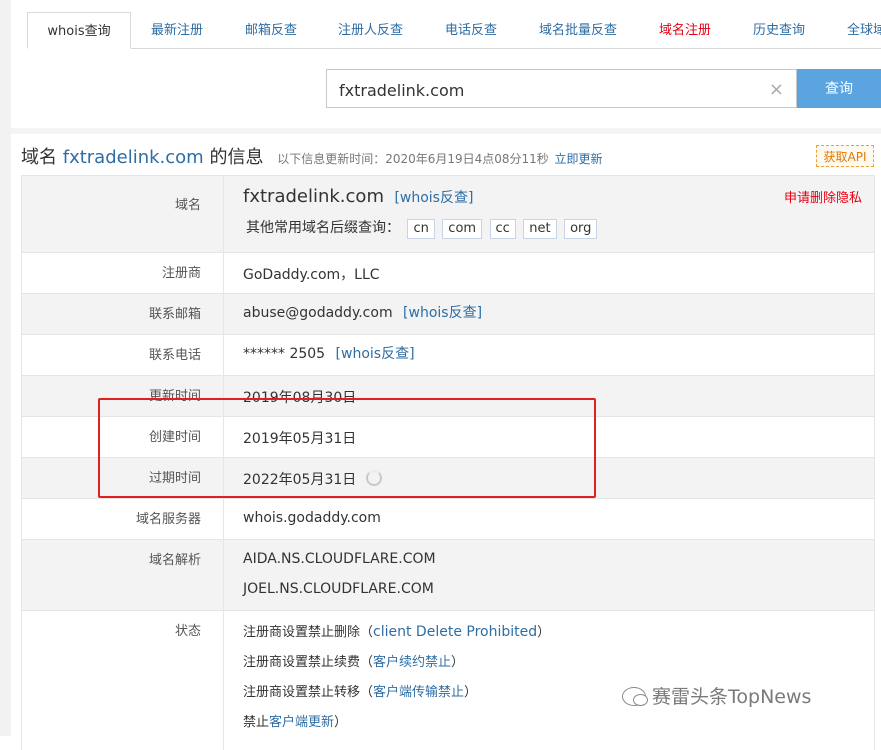  Describe the element at coordinates (256, 722) in the screenshot. I see `status-text: 禁止` at that location.